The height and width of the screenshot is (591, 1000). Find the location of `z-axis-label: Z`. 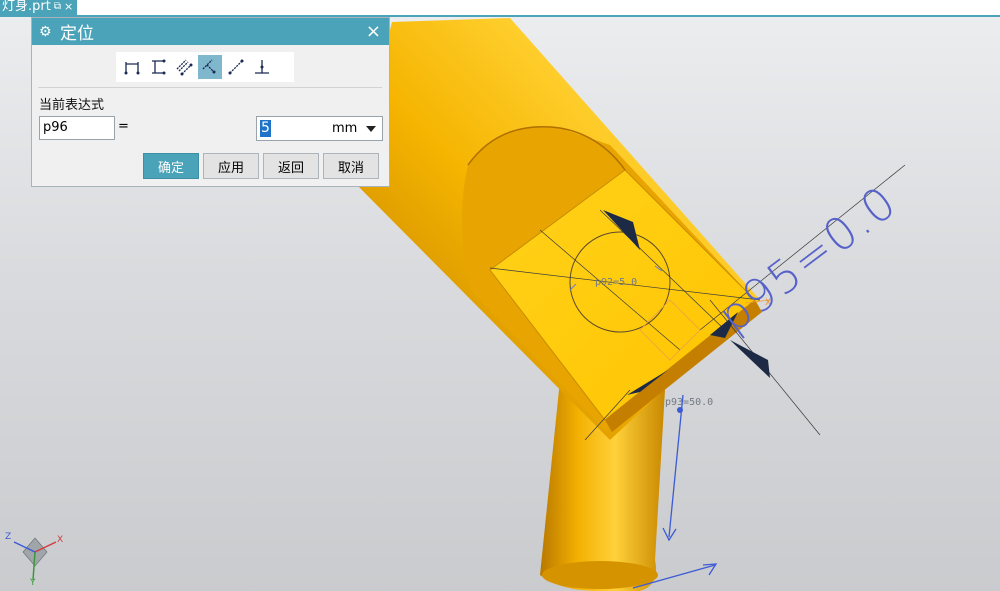

z-axis-label: Z is located at coordinates (8, 537).